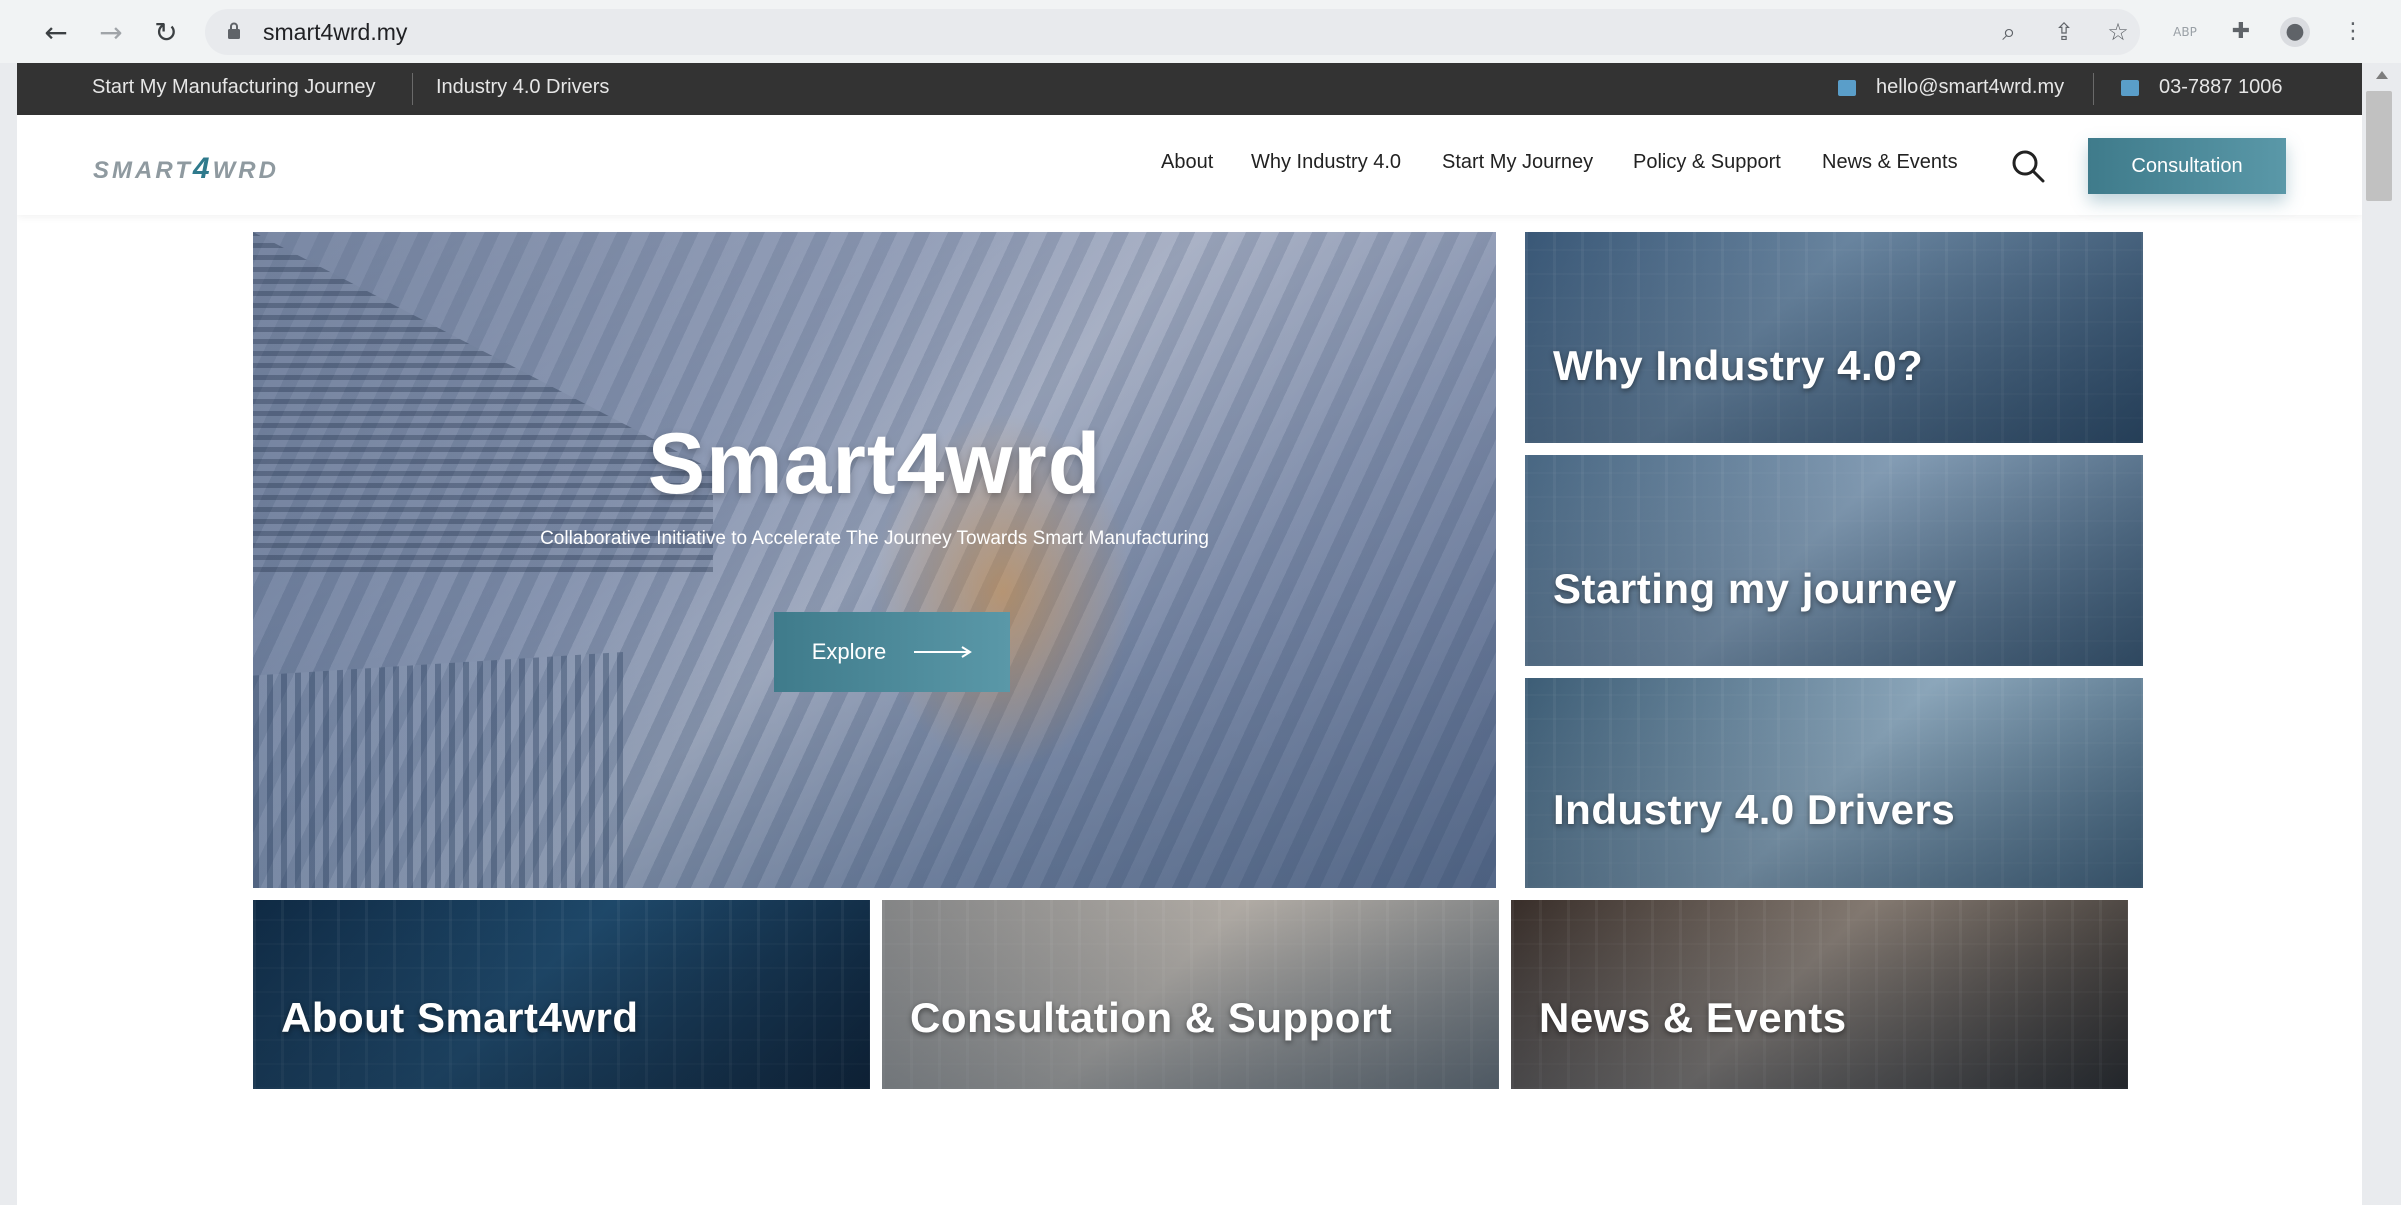 The height and width of the screenshot is (1205, 2401). What do you see at coordinates (1755, 588) in the screenshot?
I see `tile-title: Starting my journey` at bounding box center [1755, 588].